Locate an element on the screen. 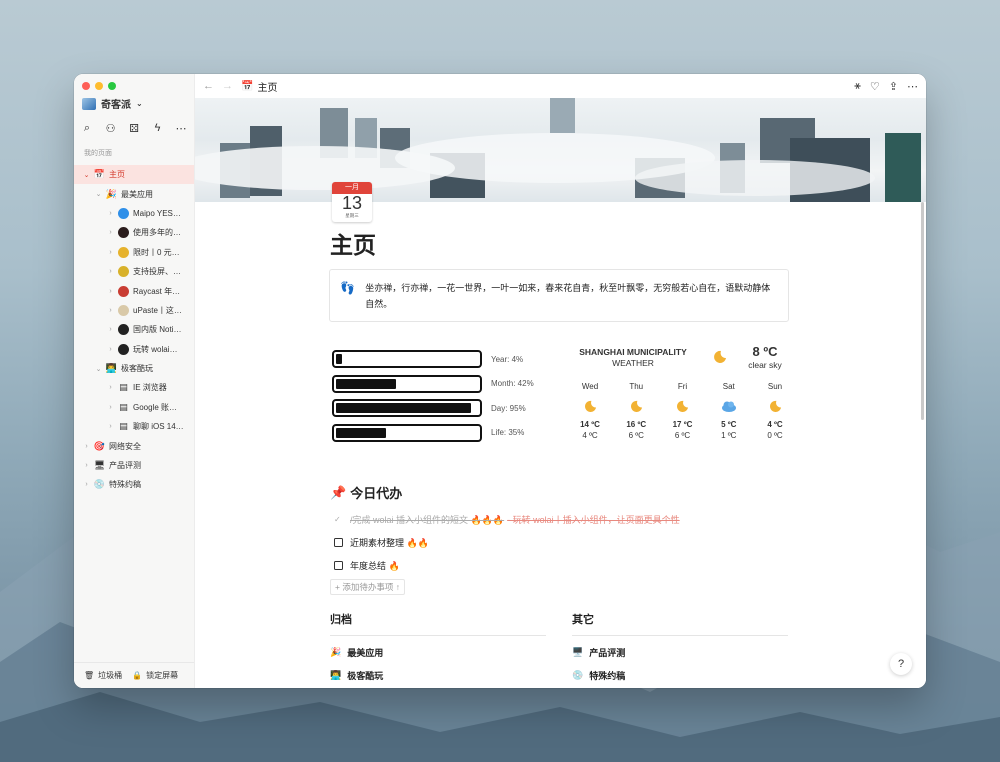 The height and width of the screenshot is (762, 1000). sidebar-toolbar: ⌕ ⚇ ⚄ ϟ ⋯ is located at coordinates (134, 128).